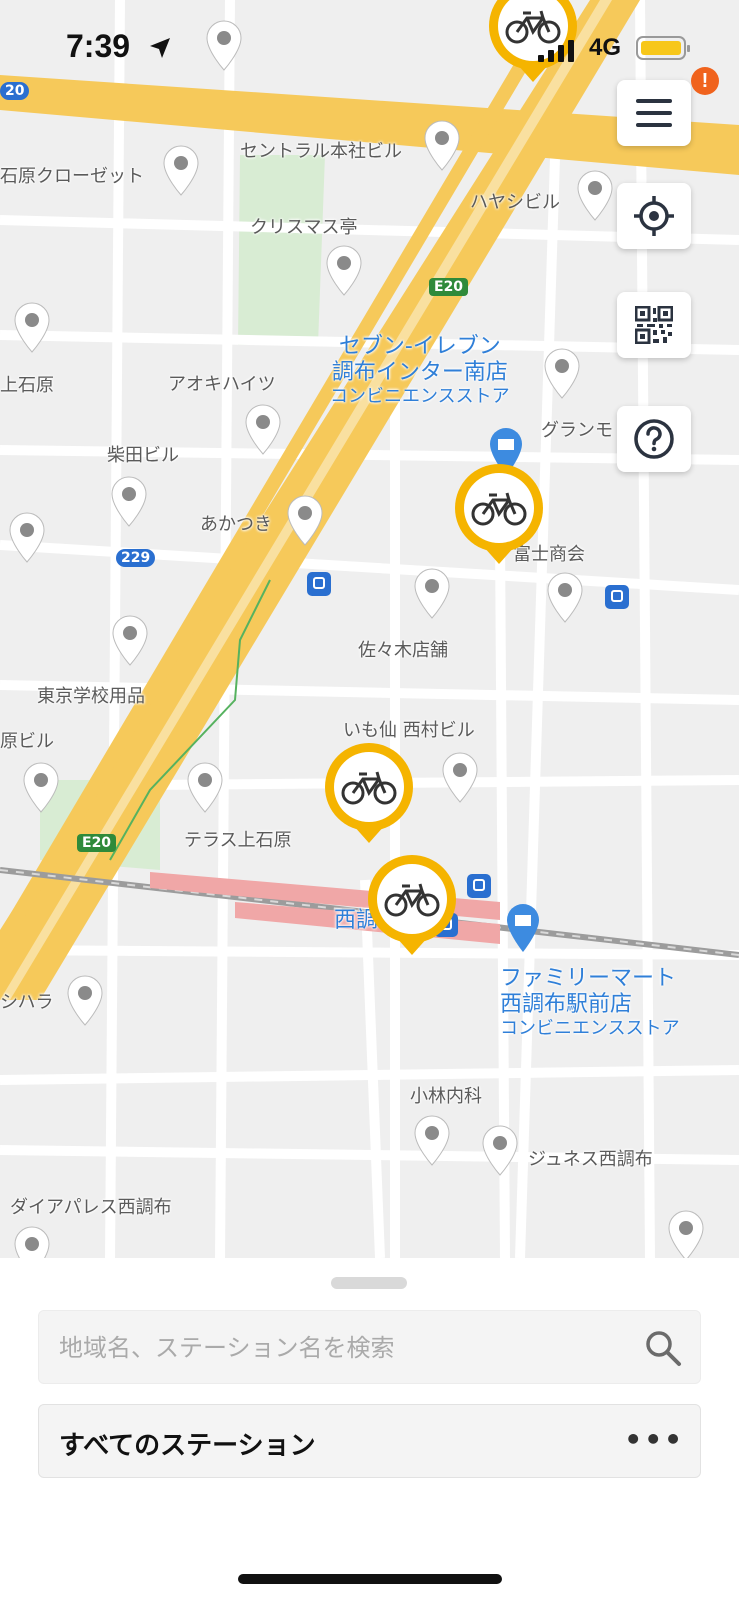 The image size is (739, 1600). What do you see at coordinates (419, 346) in the screenshot?
I see `poi-name: セブン-イレブン` at bounding box center [419, 346].